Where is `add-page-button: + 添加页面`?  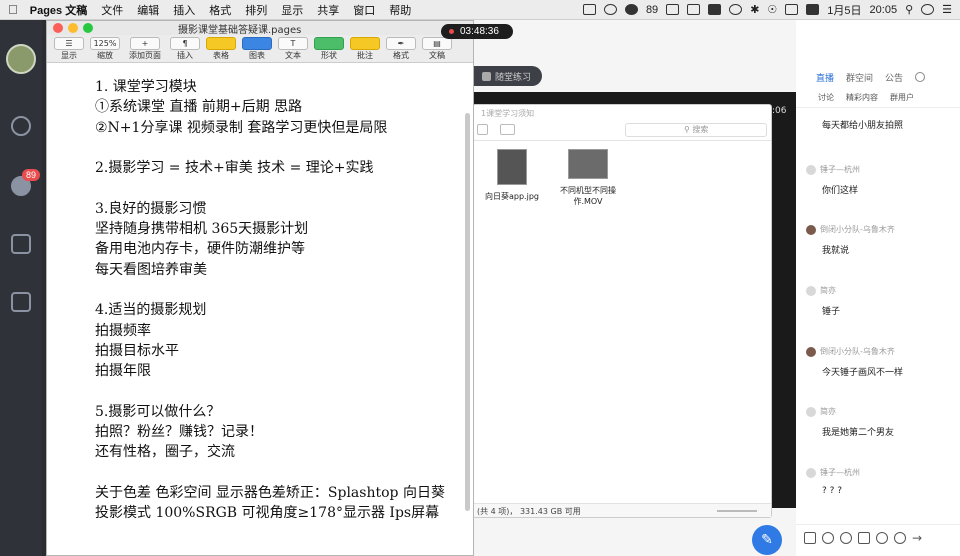
add-page-button: + 添加页面 is located at coordinates (145, 49).